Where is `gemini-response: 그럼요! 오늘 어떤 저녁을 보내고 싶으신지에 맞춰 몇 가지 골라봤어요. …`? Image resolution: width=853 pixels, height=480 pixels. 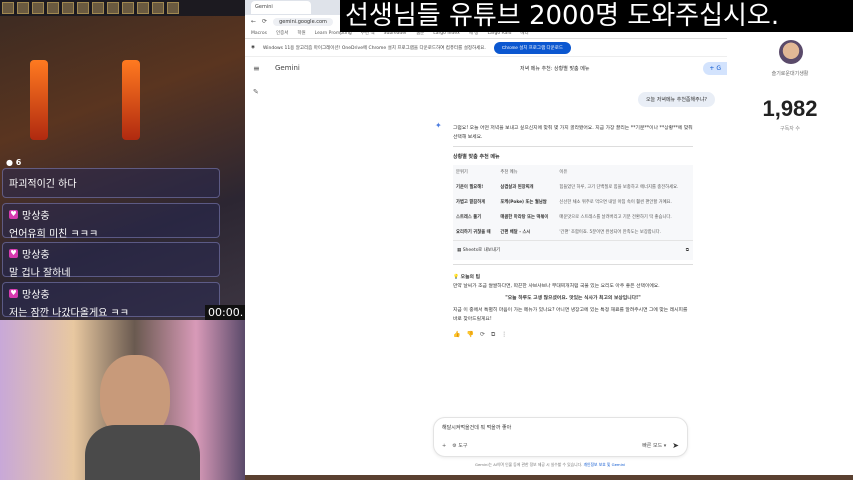 gemini-response: 그럼요! 오늘 어떤 저녁을 보내고 싶으신지에 맞춰 몇 가지 골라봤어요. … is located at coordinates (573, 231).